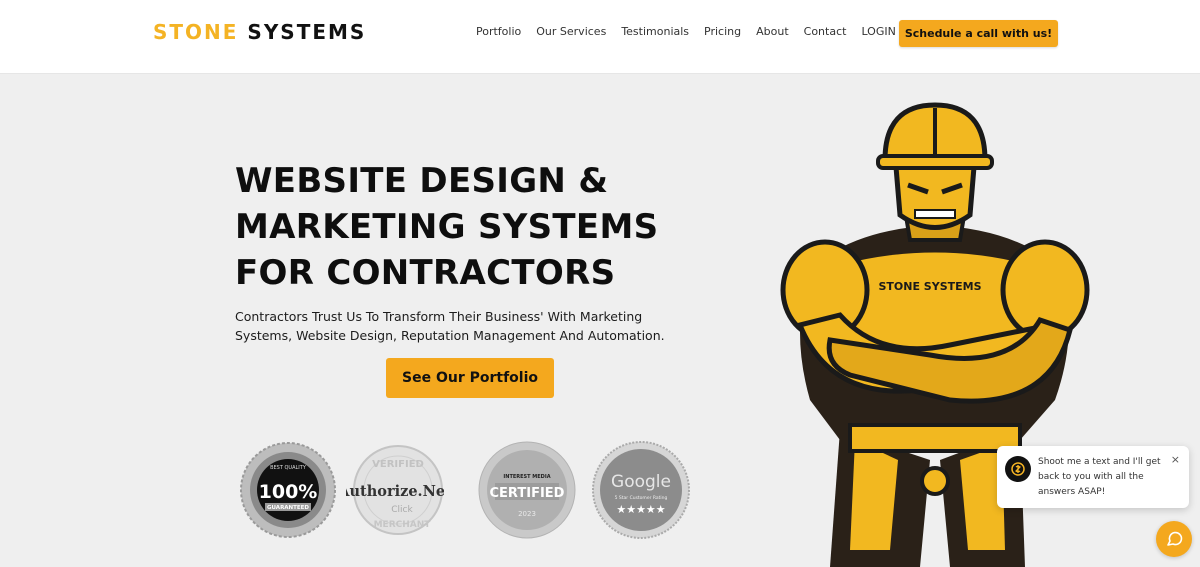  What do you see at coordinates (527, 493) in the screenshot?
I see `badge-main-text: CERTIFIED` at bounding box center [527, 493].